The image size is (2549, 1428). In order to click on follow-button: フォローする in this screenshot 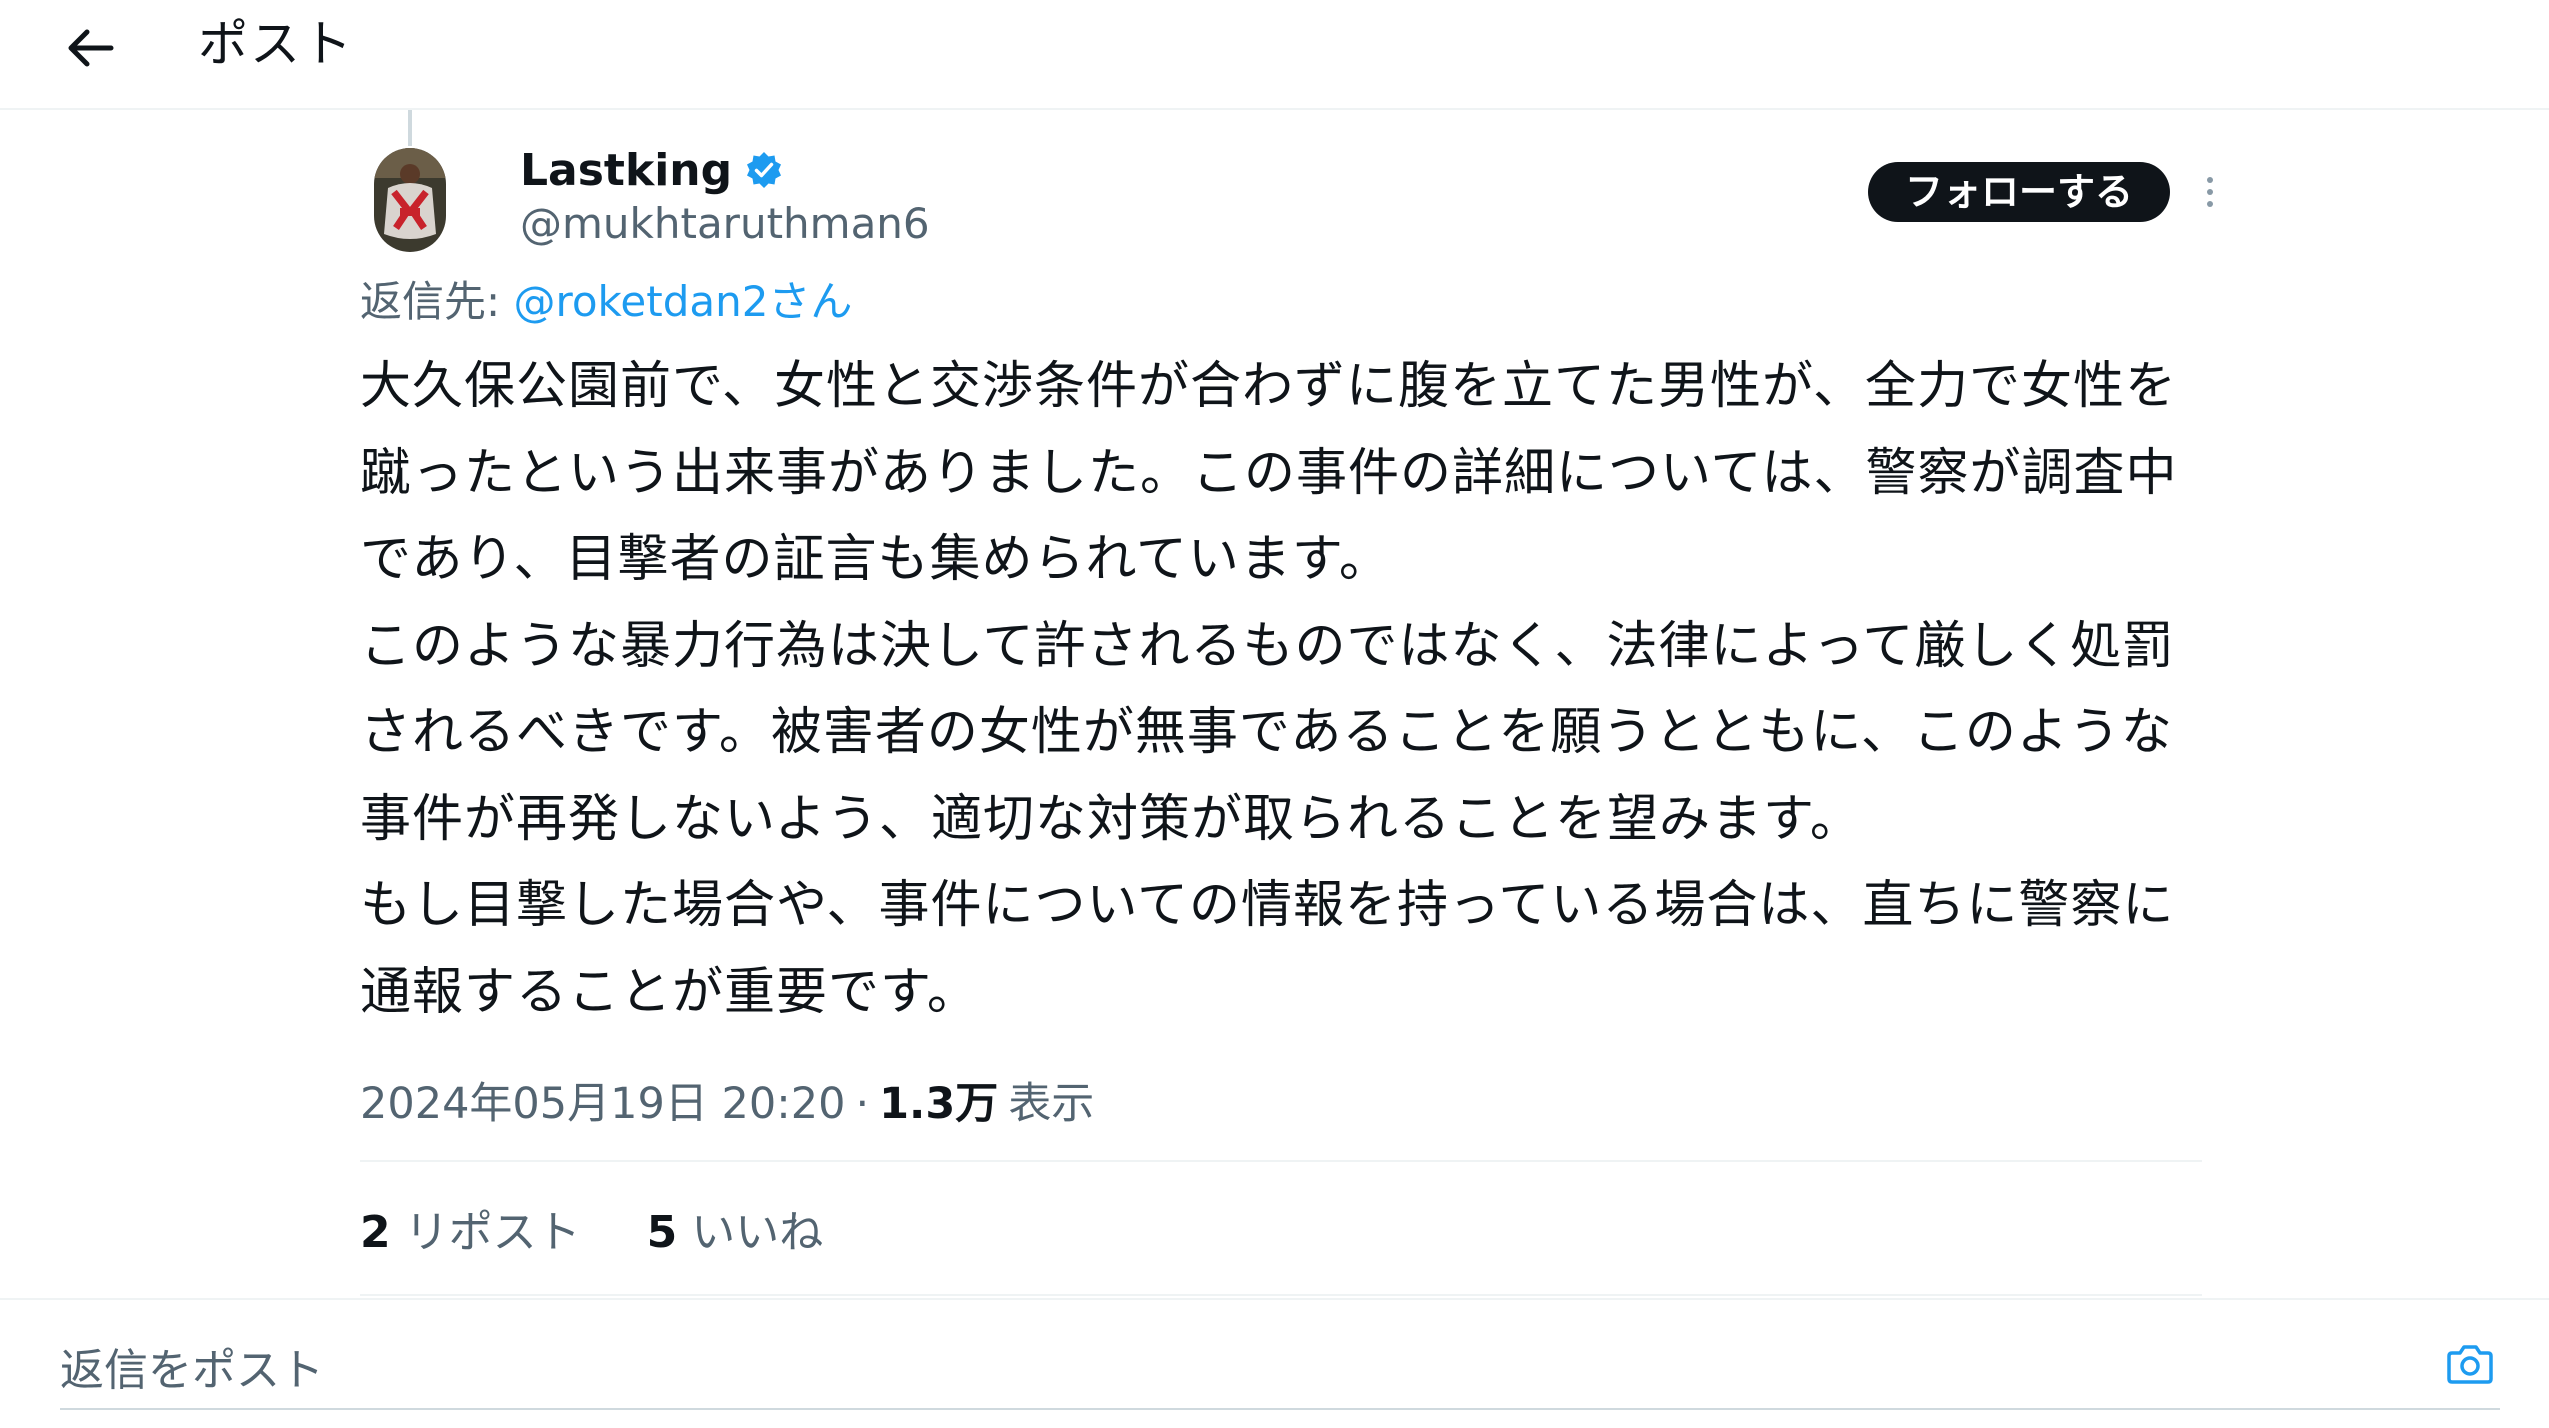, I will do `click(2019, 192)`.